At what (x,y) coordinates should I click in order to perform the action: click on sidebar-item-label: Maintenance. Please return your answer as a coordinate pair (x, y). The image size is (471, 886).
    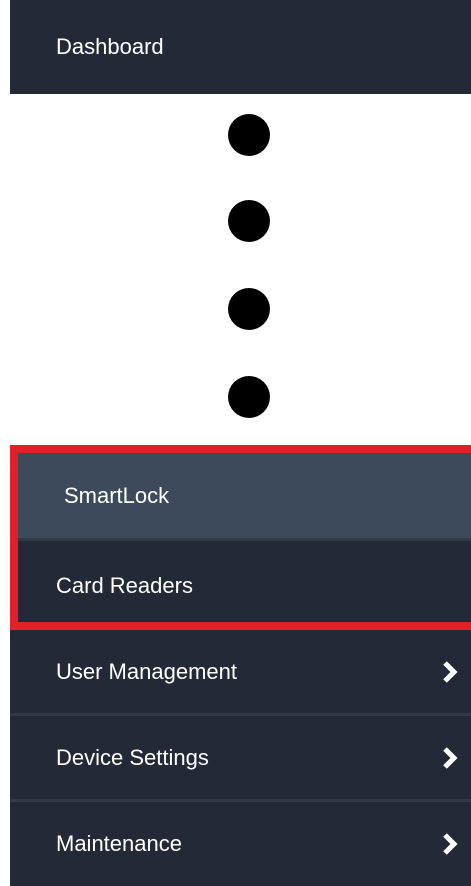
    Looking at the image, I should click on (119, 843).